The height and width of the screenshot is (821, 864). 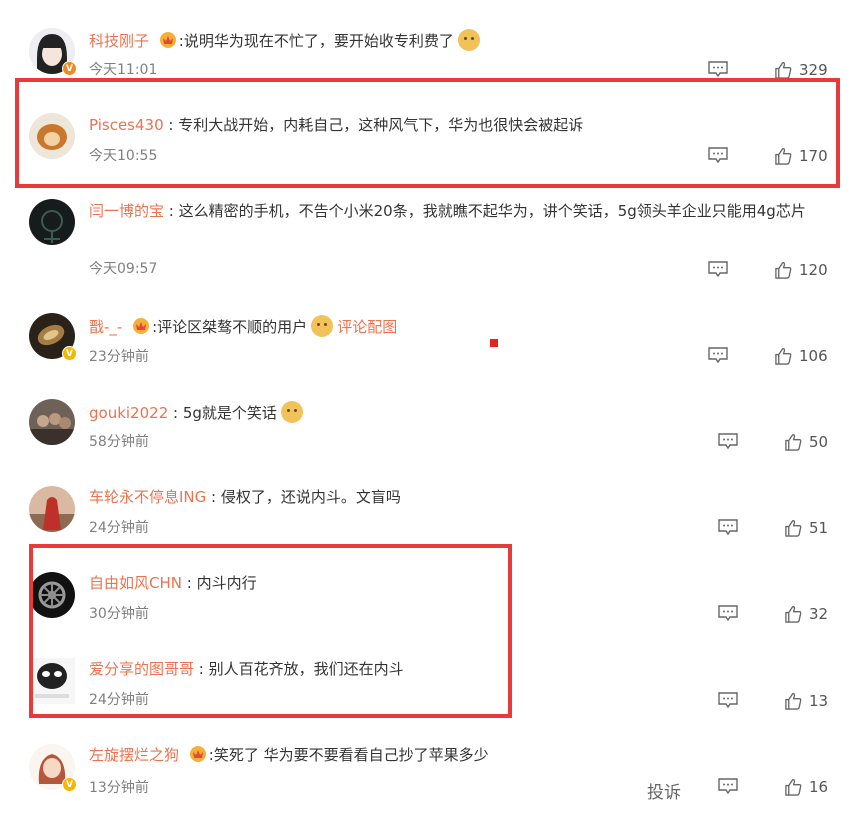 I want to click on comment-text: 说明华为现在不忙了，要开始收专利费了, so click(x=318, y=41).